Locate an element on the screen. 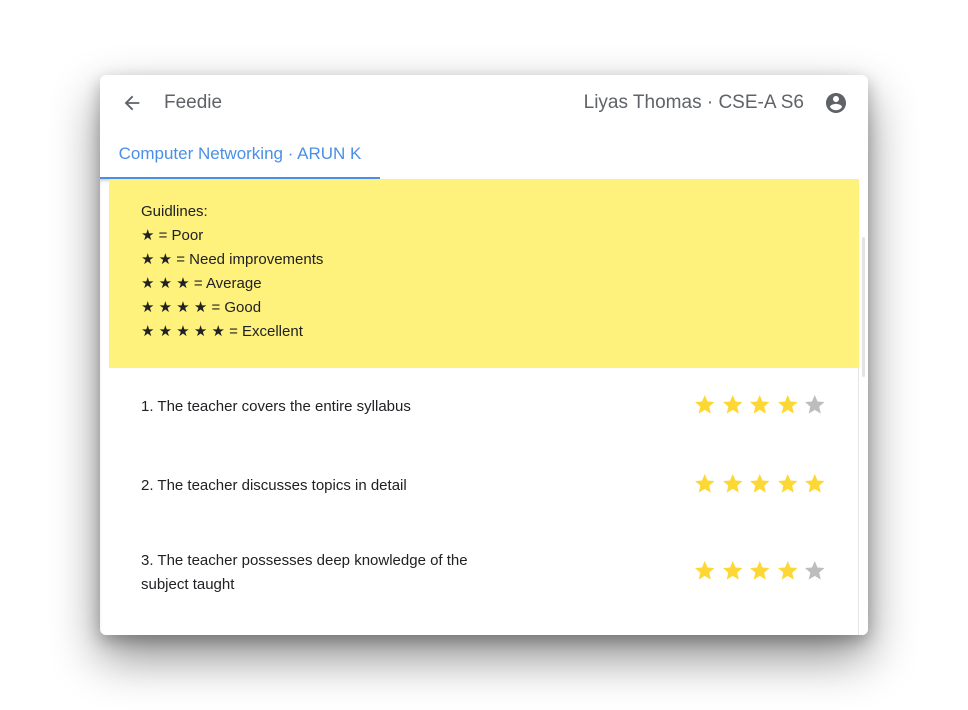  account-circle-icon is located at coordinates (836, 103).